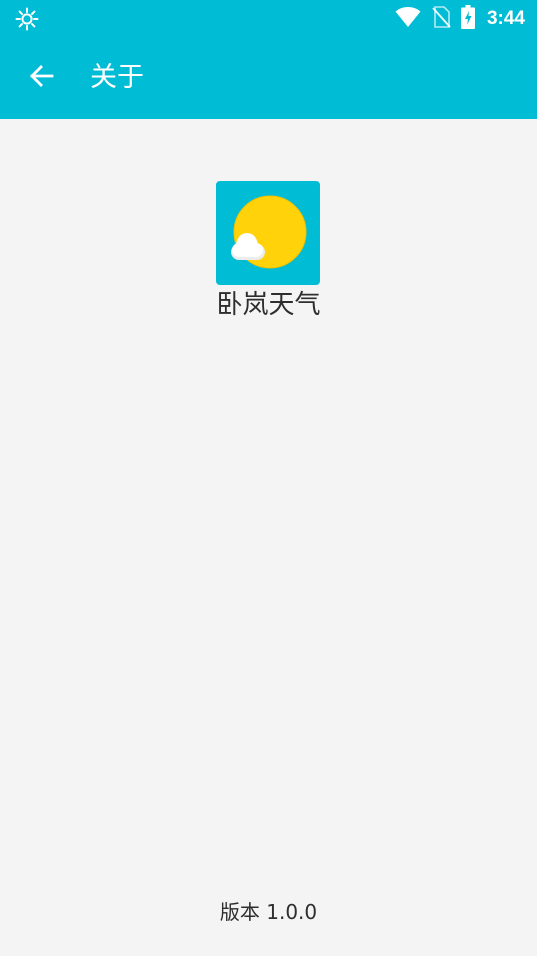 The image size is (537, 956). What do you see at coordinates (292, 912) in the screenshot?
I see `version-number: 1.0.0` at bounding box center [292, 912].